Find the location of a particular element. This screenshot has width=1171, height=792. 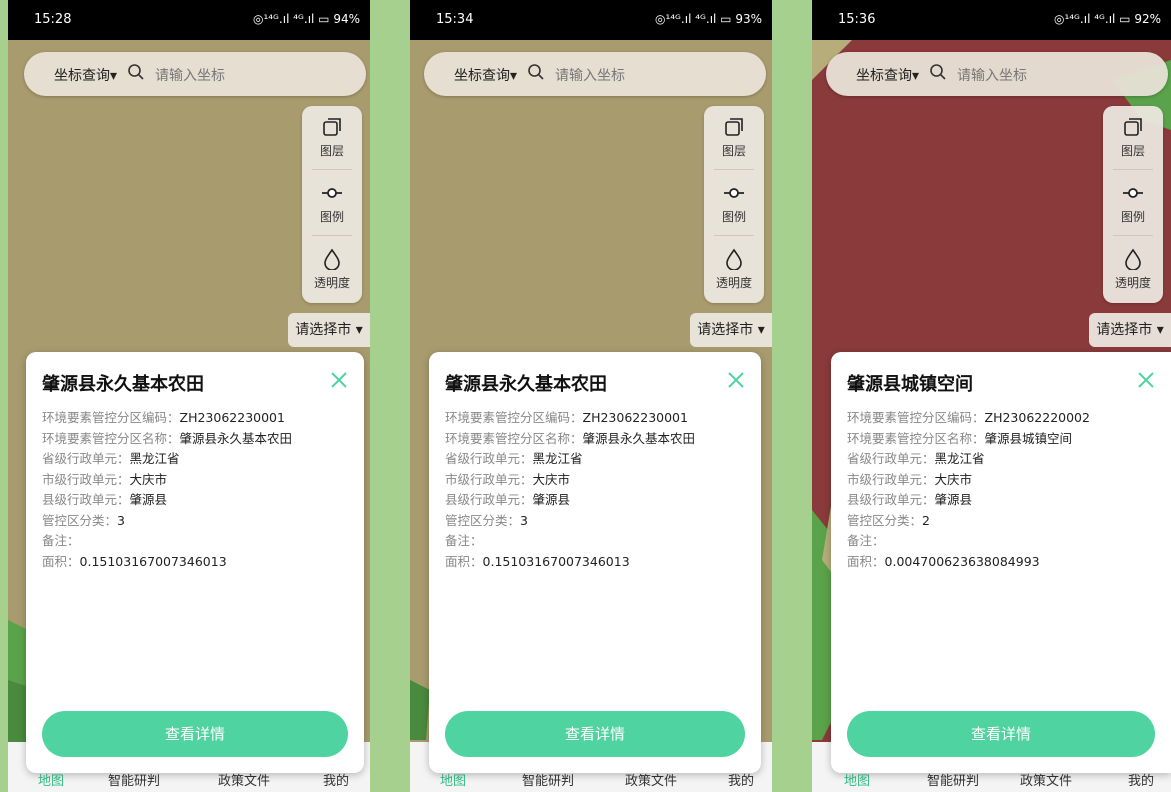

popup-title: 肇源县城镇空间 is located at coordinates (910, 384).